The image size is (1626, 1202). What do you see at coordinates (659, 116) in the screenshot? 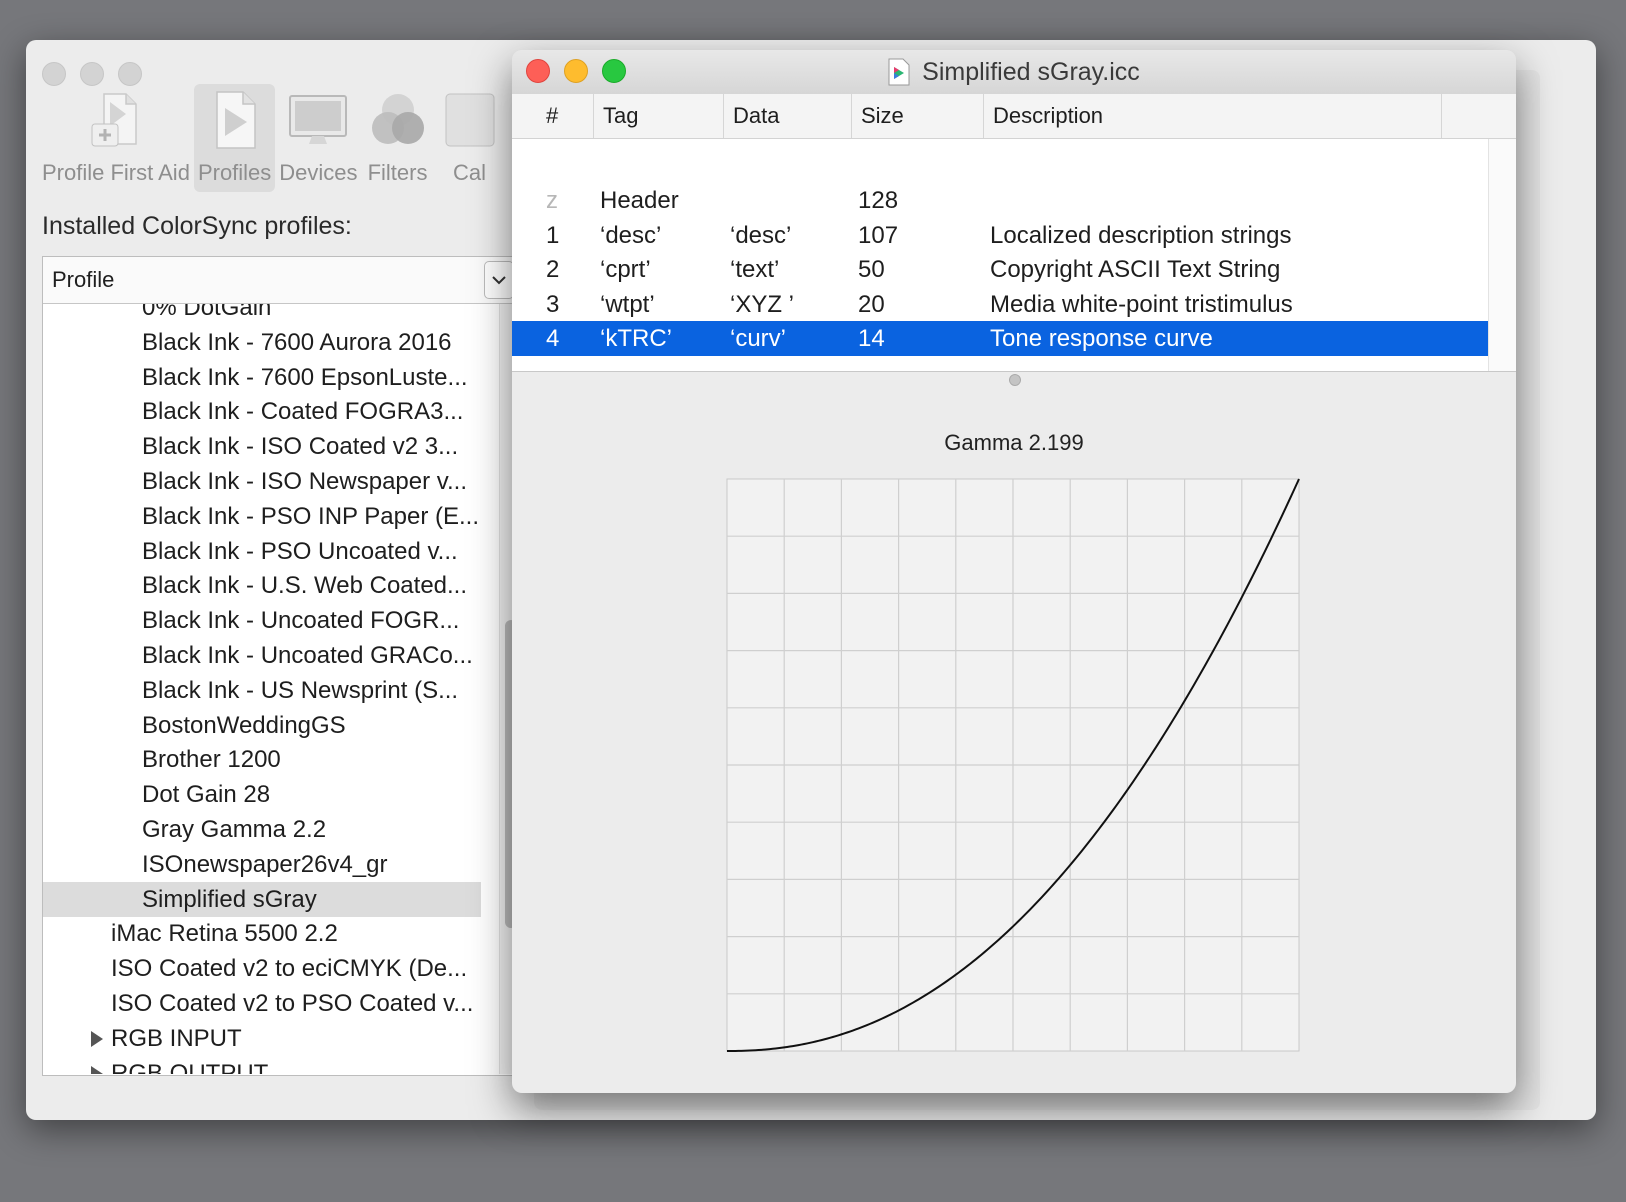
I see `col-tag: Tag` at bounding box center [659, 116].